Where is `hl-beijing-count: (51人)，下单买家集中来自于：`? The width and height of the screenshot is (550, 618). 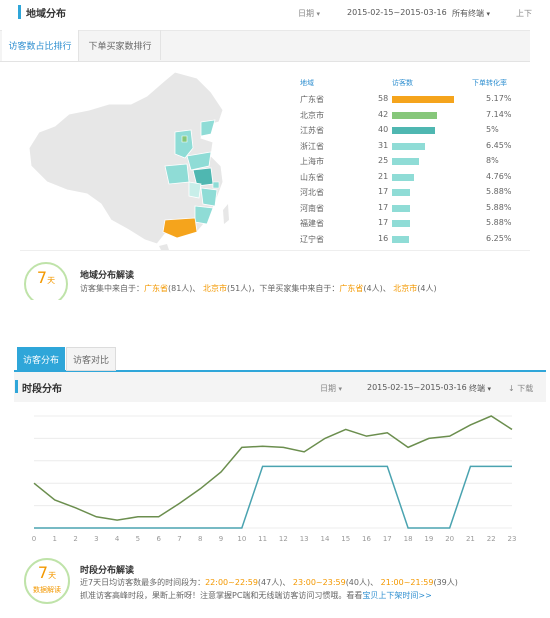 hl-beijing-count: (51人)，下单买家集中来自于： is located at coordinates (283, 288).